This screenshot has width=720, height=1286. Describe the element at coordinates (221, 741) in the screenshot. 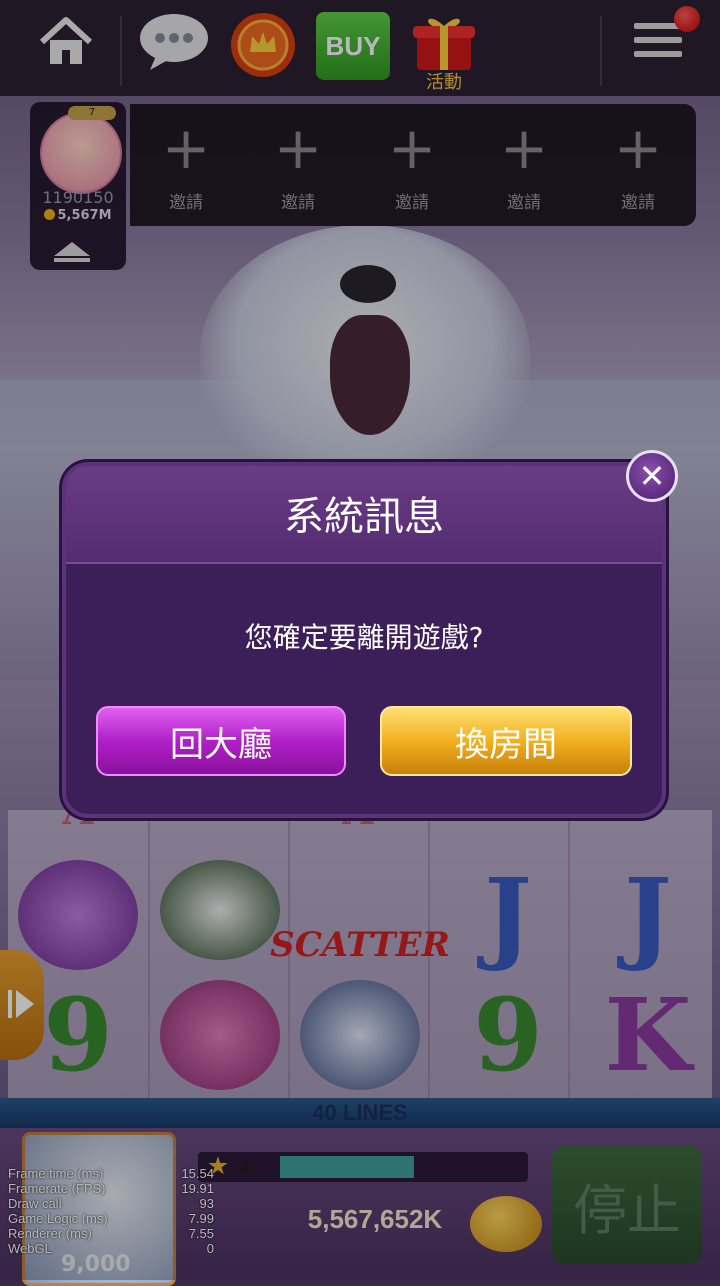

I see `back-to-lobby-button: 回大廳` at that location.